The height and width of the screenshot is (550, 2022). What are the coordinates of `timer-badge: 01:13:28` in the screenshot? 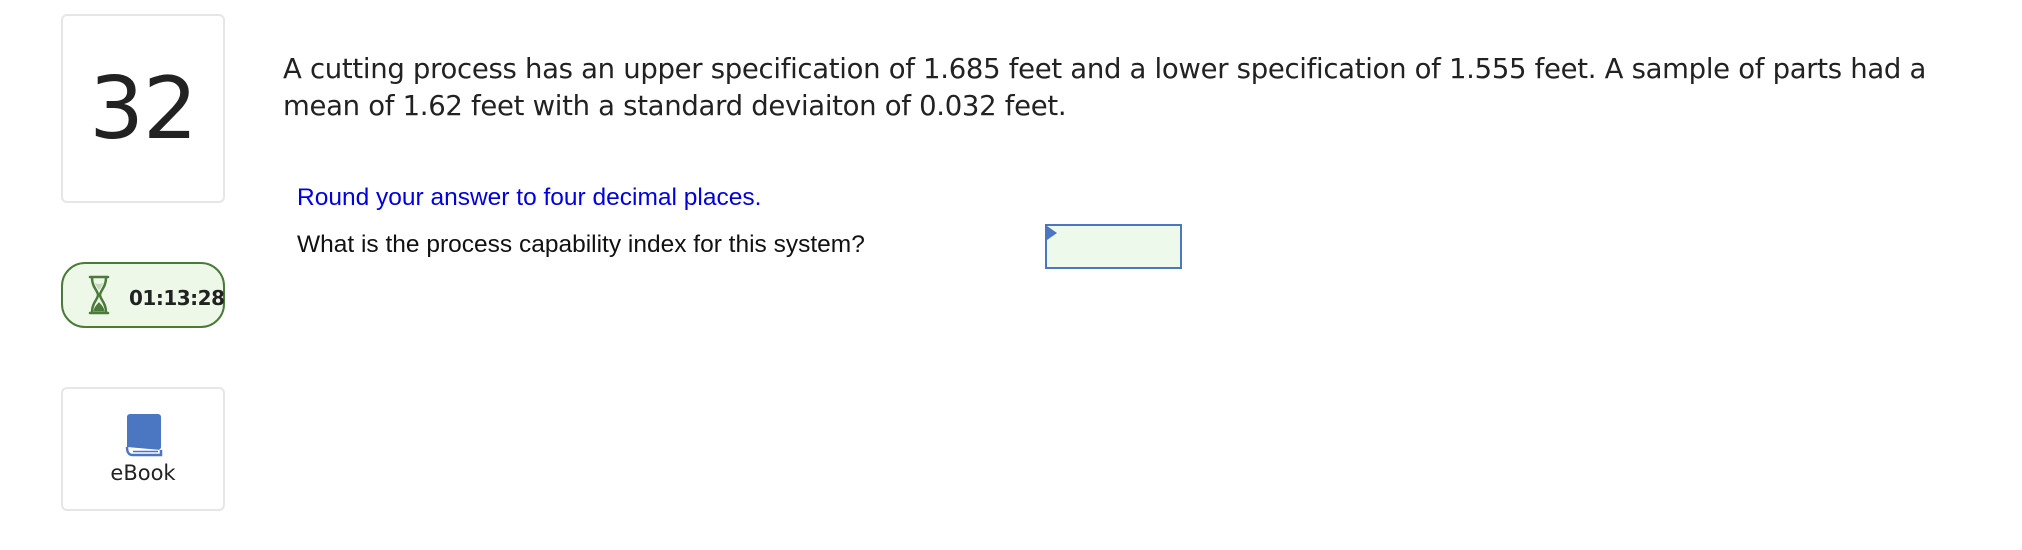 It's located at (143, 295).